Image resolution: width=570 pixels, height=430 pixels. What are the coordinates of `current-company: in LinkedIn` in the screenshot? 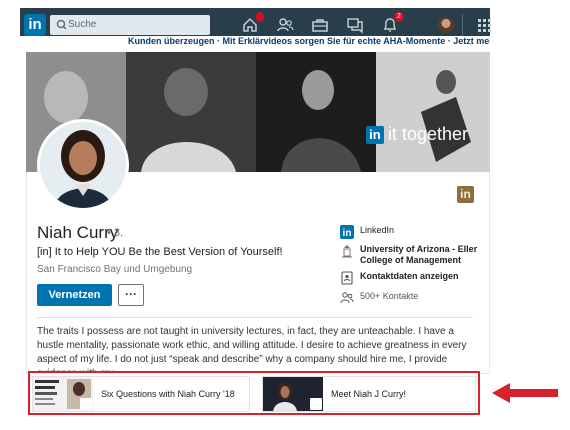 It's located at (367, 232).